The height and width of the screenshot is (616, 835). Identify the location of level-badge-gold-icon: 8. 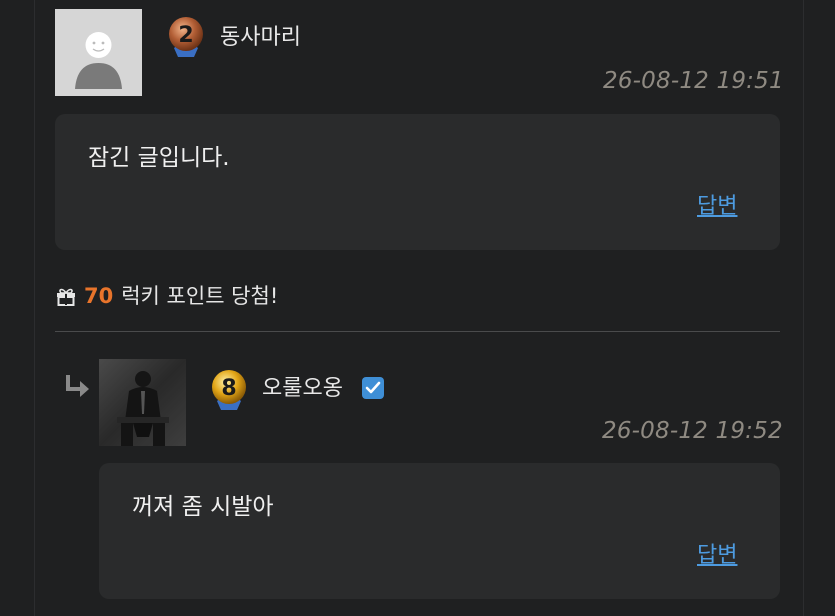
(229, 390).